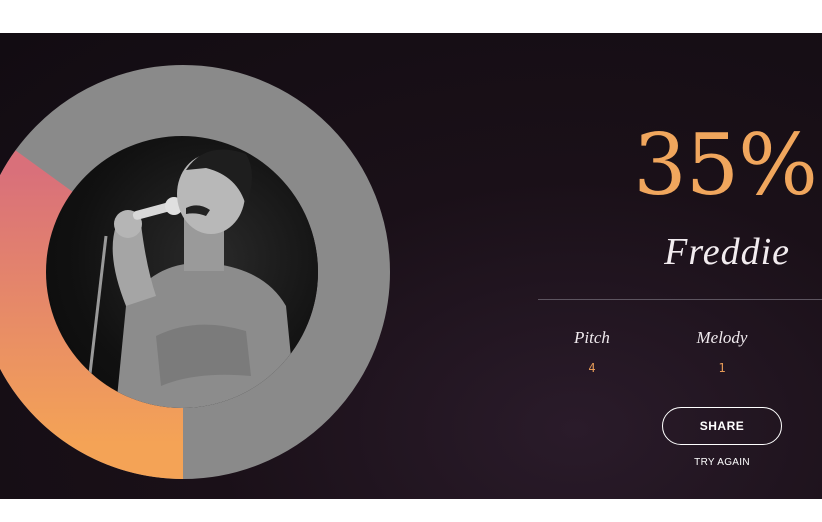 This screenshot has width=822, height=522. Describe the element at coordinates (592, 337) in the screenshot. I see `pitch-label: Pitch` at that location.